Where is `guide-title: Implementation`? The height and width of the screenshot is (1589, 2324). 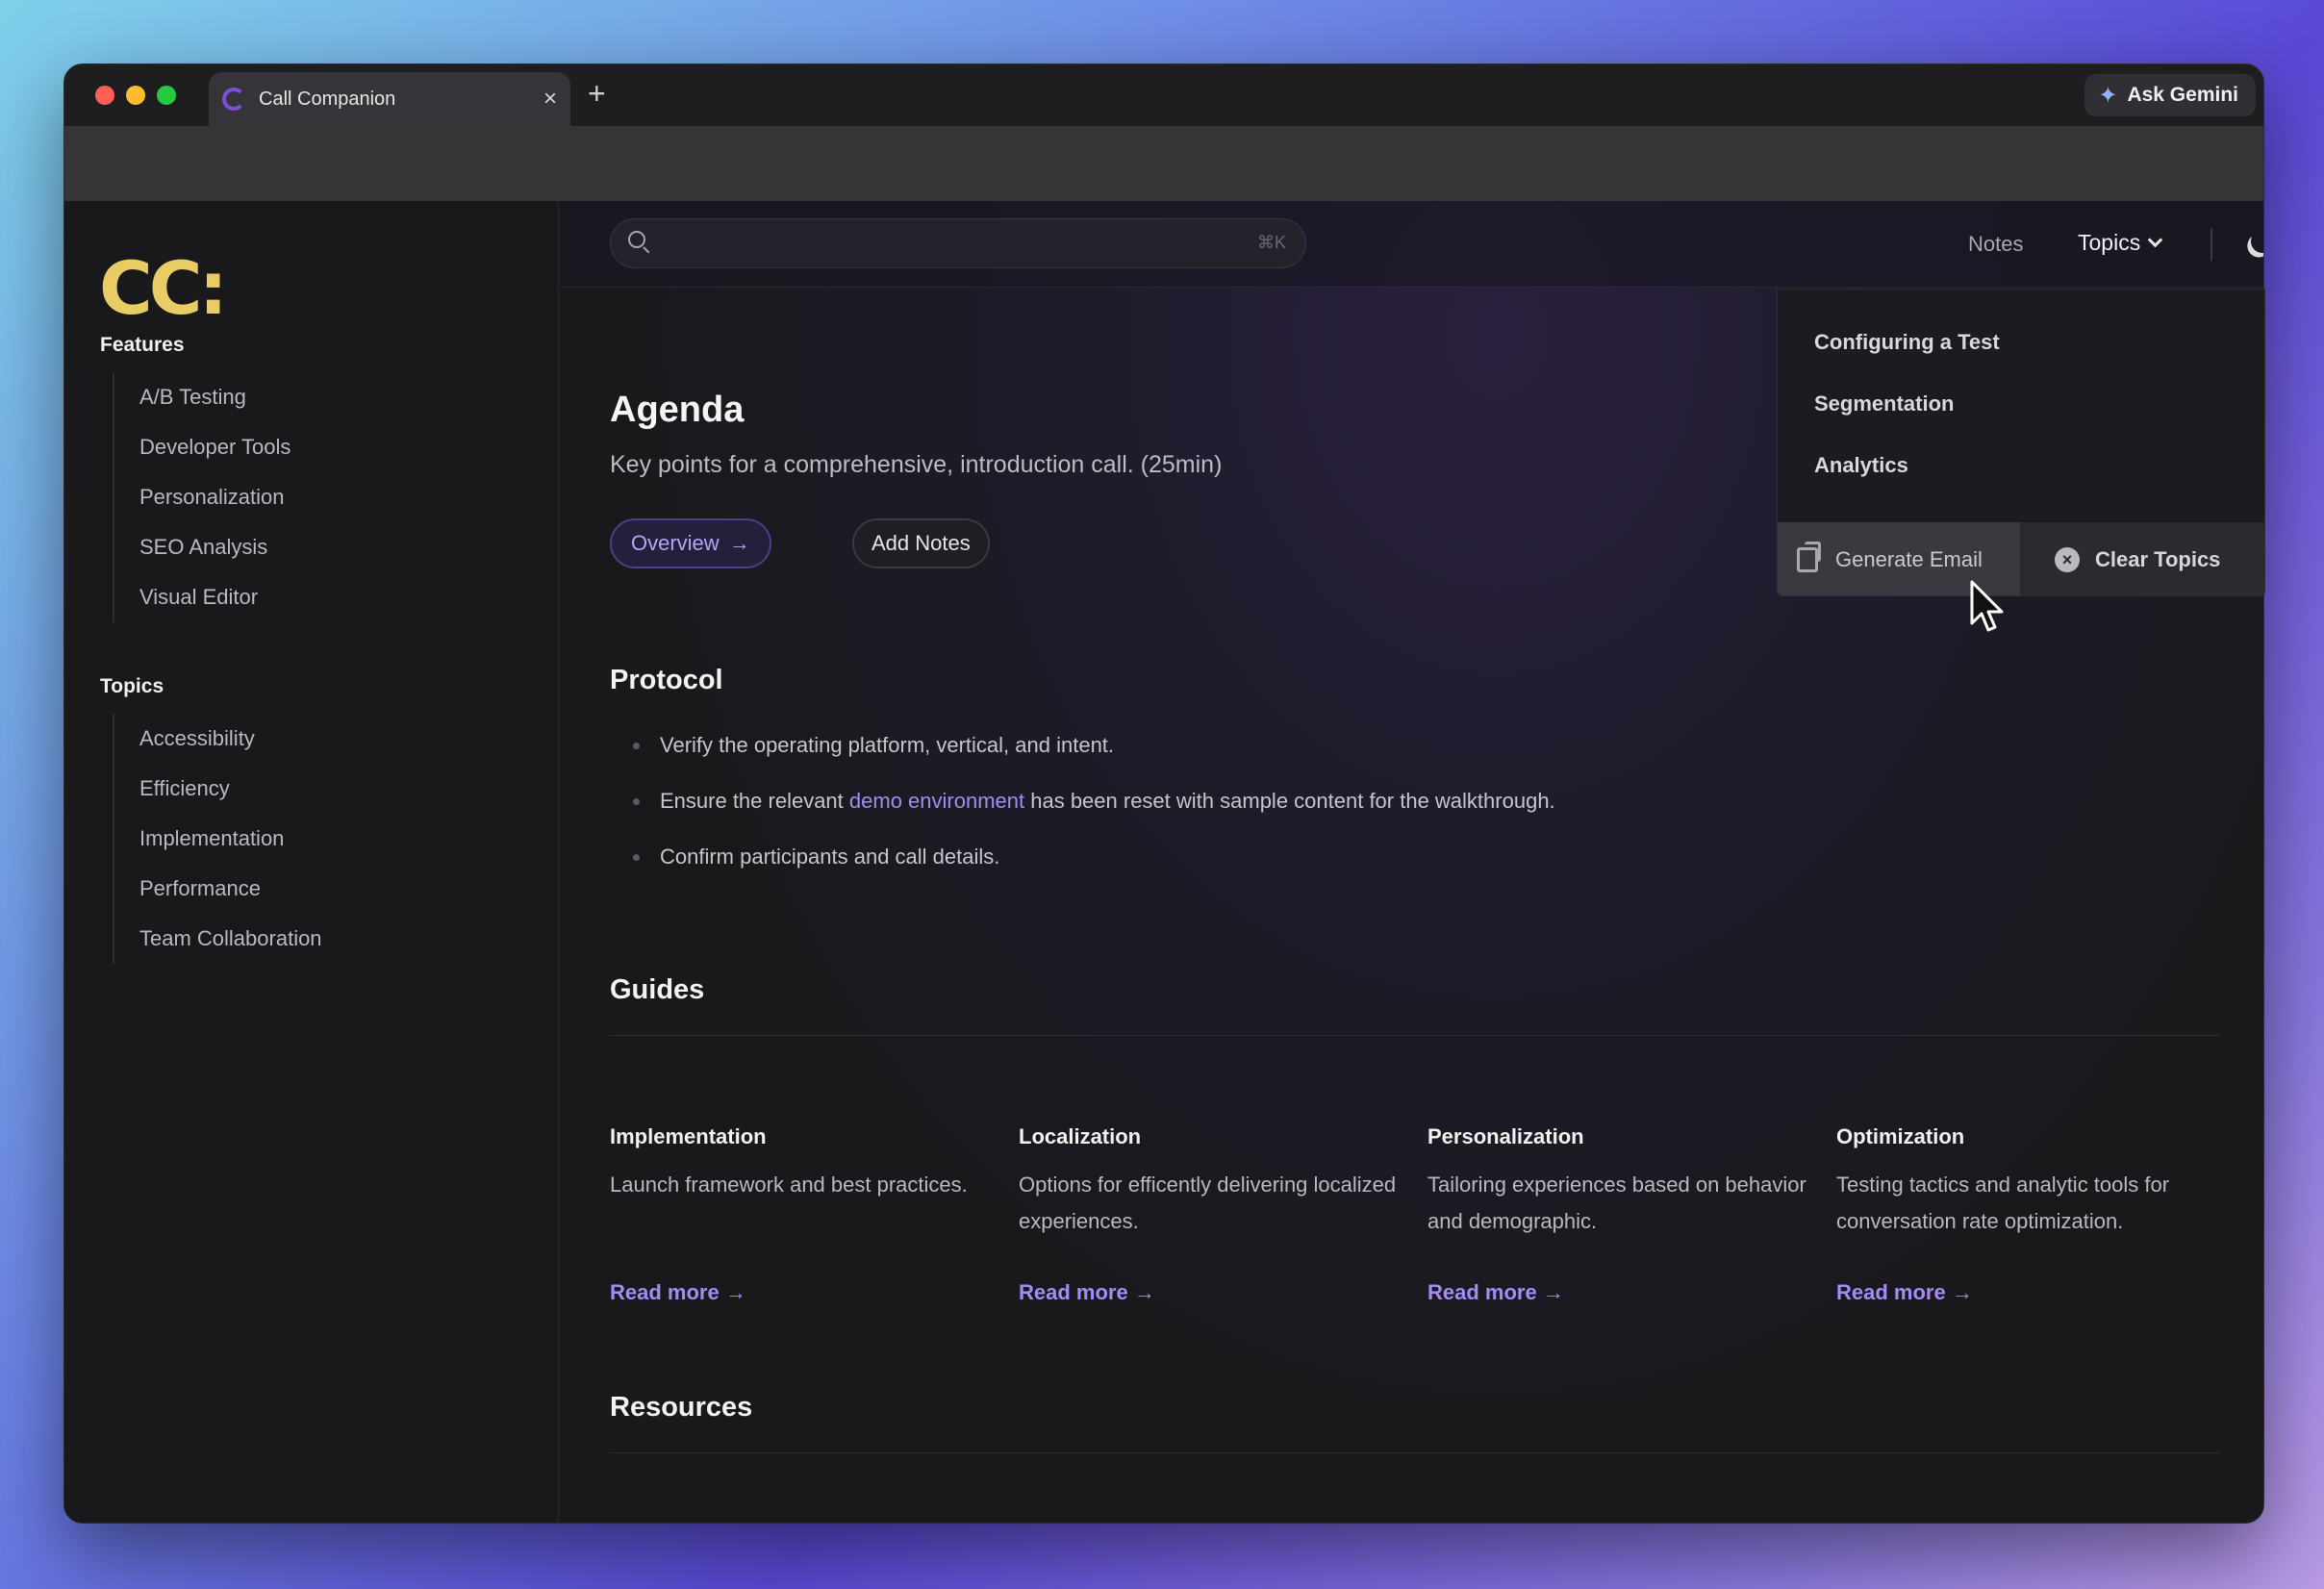
guide-title: Implementation is located at coordinates (688, 1136).